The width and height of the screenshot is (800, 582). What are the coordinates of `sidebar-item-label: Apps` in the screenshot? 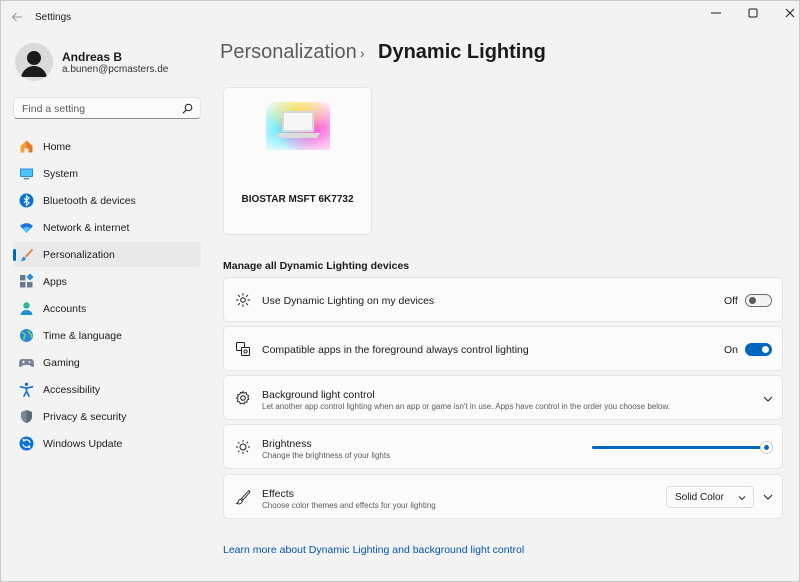 It's located at (55, 282).